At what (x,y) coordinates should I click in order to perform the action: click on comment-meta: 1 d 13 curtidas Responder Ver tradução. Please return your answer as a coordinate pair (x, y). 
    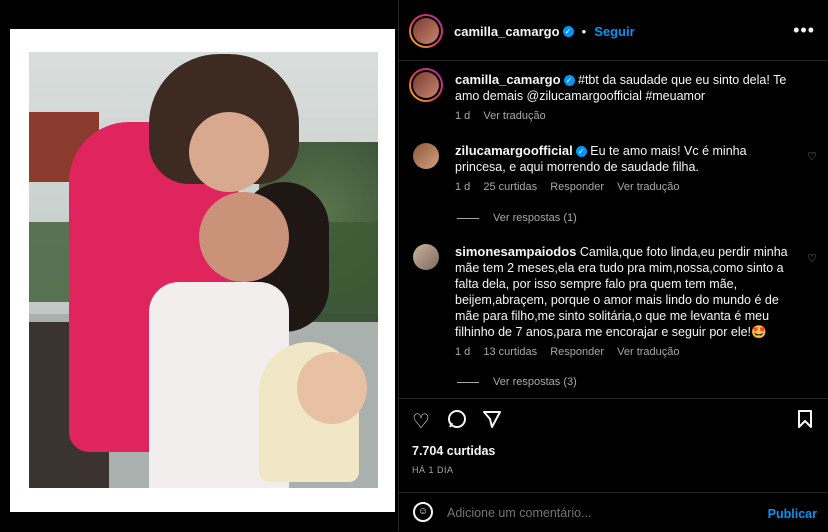
    Looking at the image, I should click on (572, 352).